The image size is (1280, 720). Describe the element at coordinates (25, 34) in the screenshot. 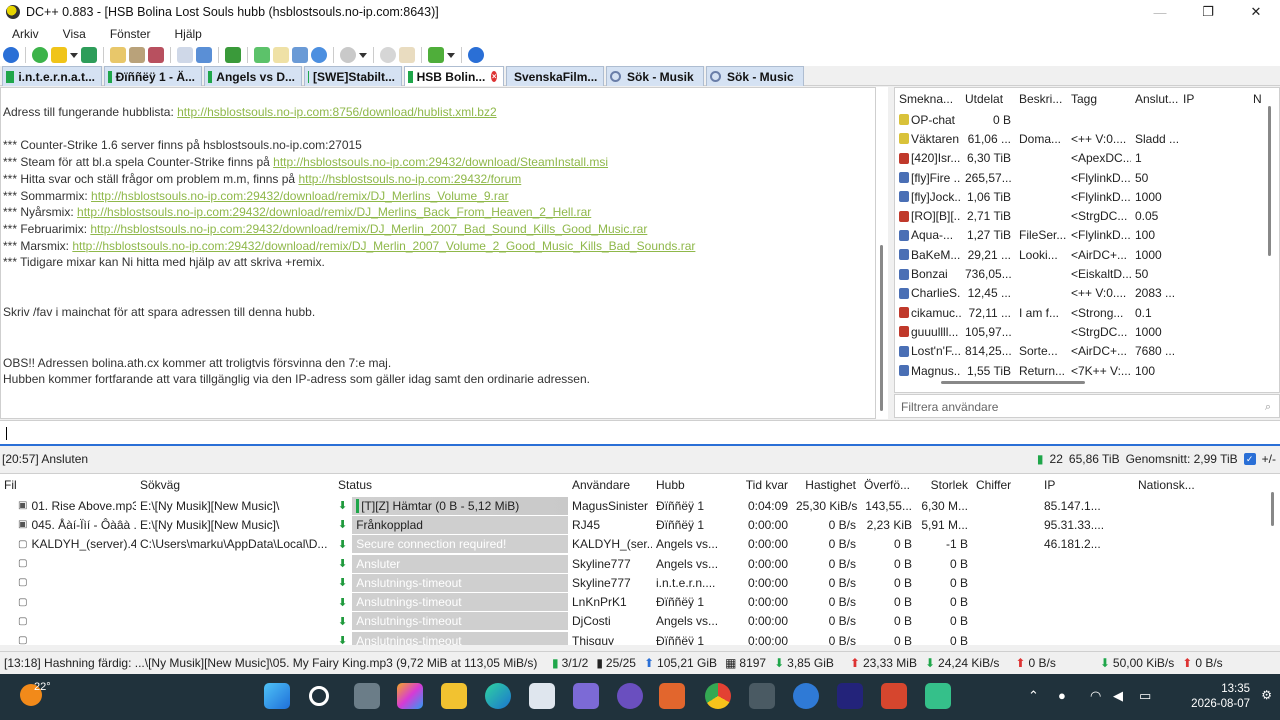

I see `menu-arkiv: Arkiv` at that location.